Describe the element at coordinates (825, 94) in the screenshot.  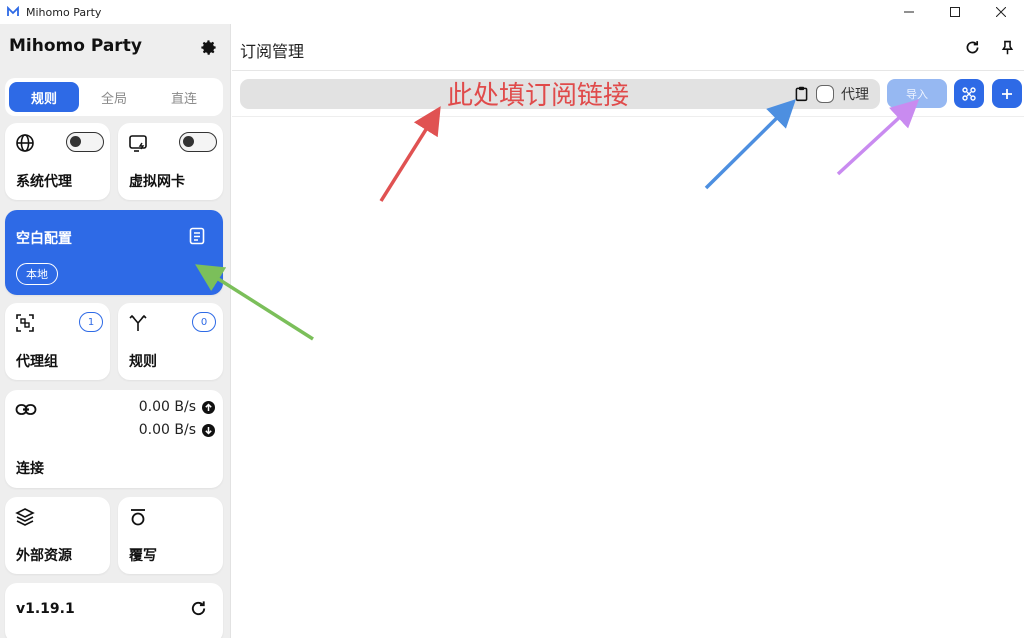
I see `use-proxy-checkbox` at that location.